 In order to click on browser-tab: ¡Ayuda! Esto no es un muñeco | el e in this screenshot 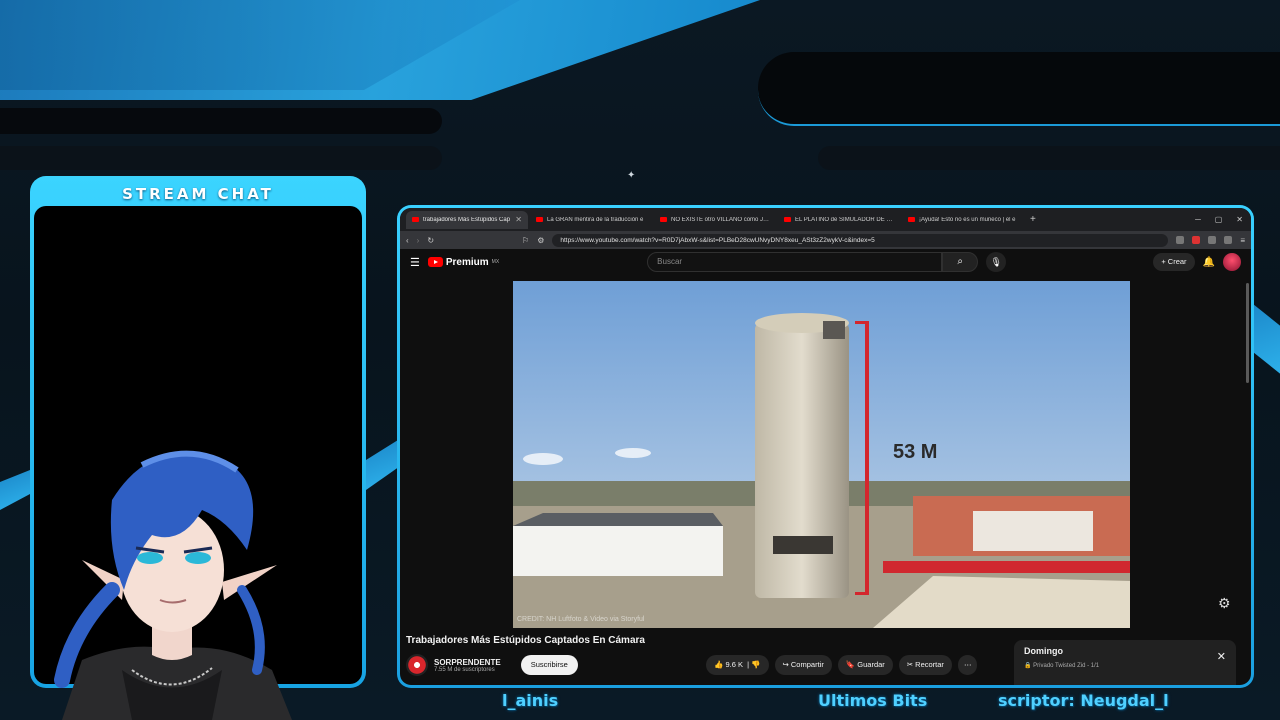, I will do `click(963, 220)`.